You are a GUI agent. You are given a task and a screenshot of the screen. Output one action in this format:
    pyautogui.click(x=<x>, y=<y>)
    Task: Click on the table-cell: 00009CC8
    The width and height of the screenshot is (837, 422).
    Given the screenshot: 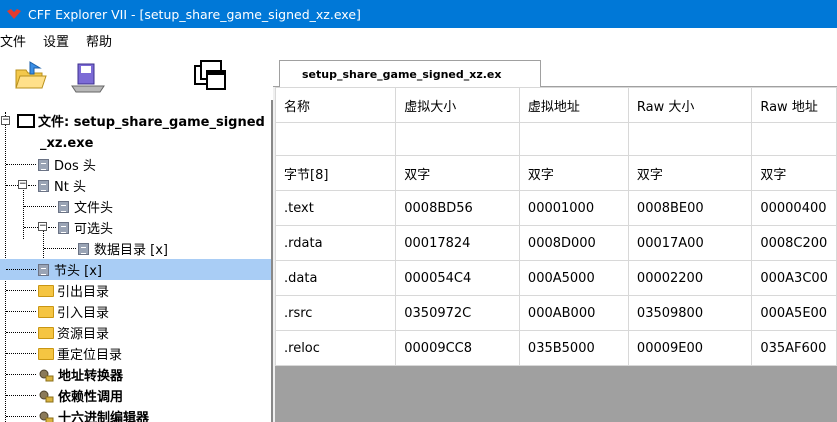 What is the action you would take?
    pyautogui.click(x=457, y=348)
    